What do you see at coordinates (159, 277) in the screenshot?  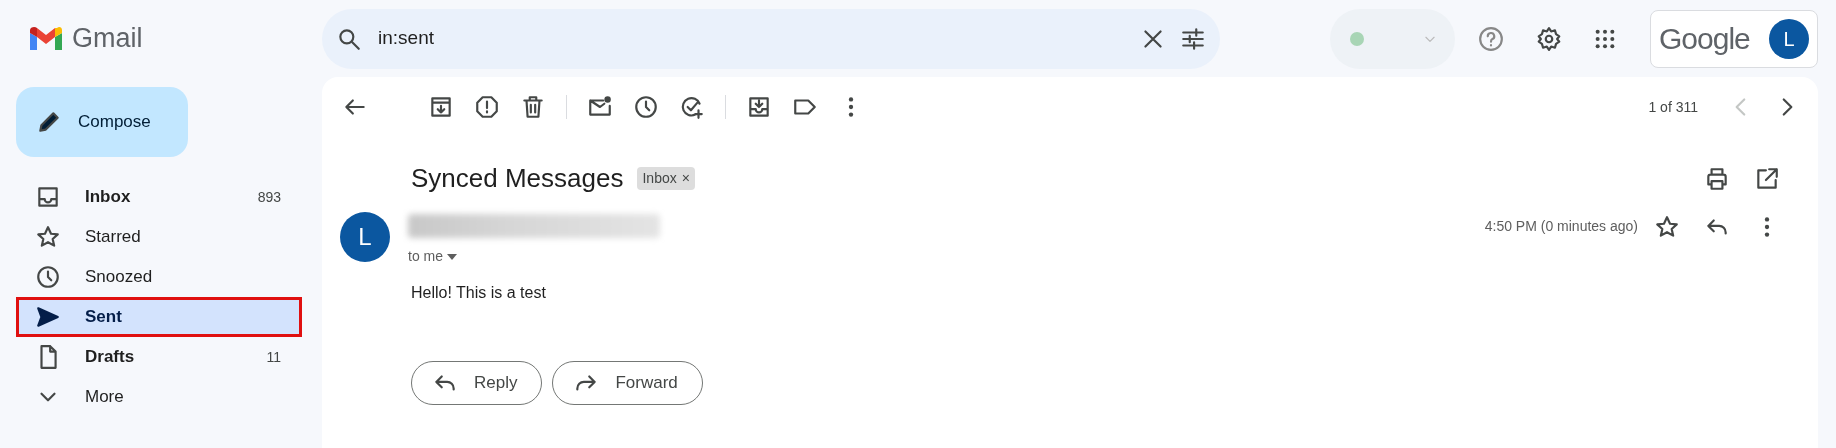 I see `sidebar-item: Snoozed` at bounding box center [159, 277].